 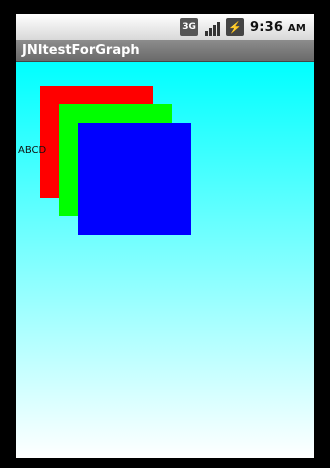 What do you see at coordinates (189, 27) in the screenshot?
I see `network-3g-icon: 3G` at bounding box center [189, 27].